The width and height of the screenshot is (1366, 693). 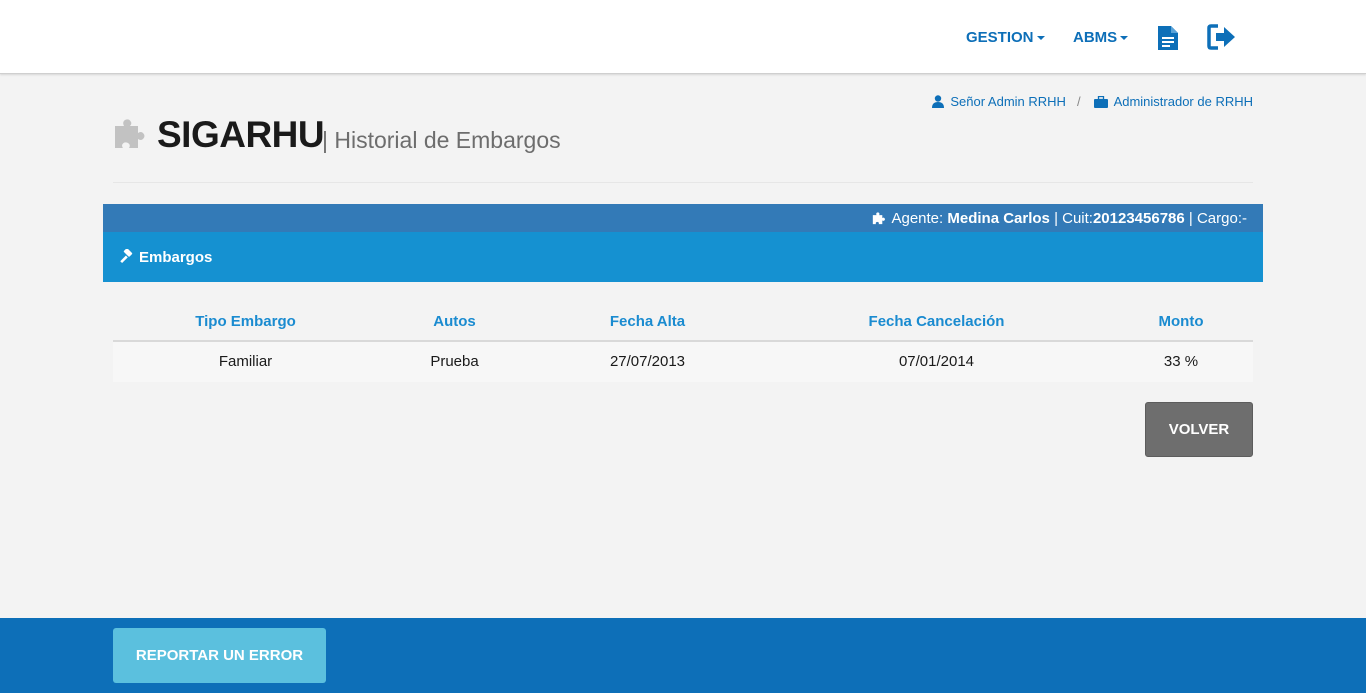 I want to click on user-icon, so click(x=938, y=101).